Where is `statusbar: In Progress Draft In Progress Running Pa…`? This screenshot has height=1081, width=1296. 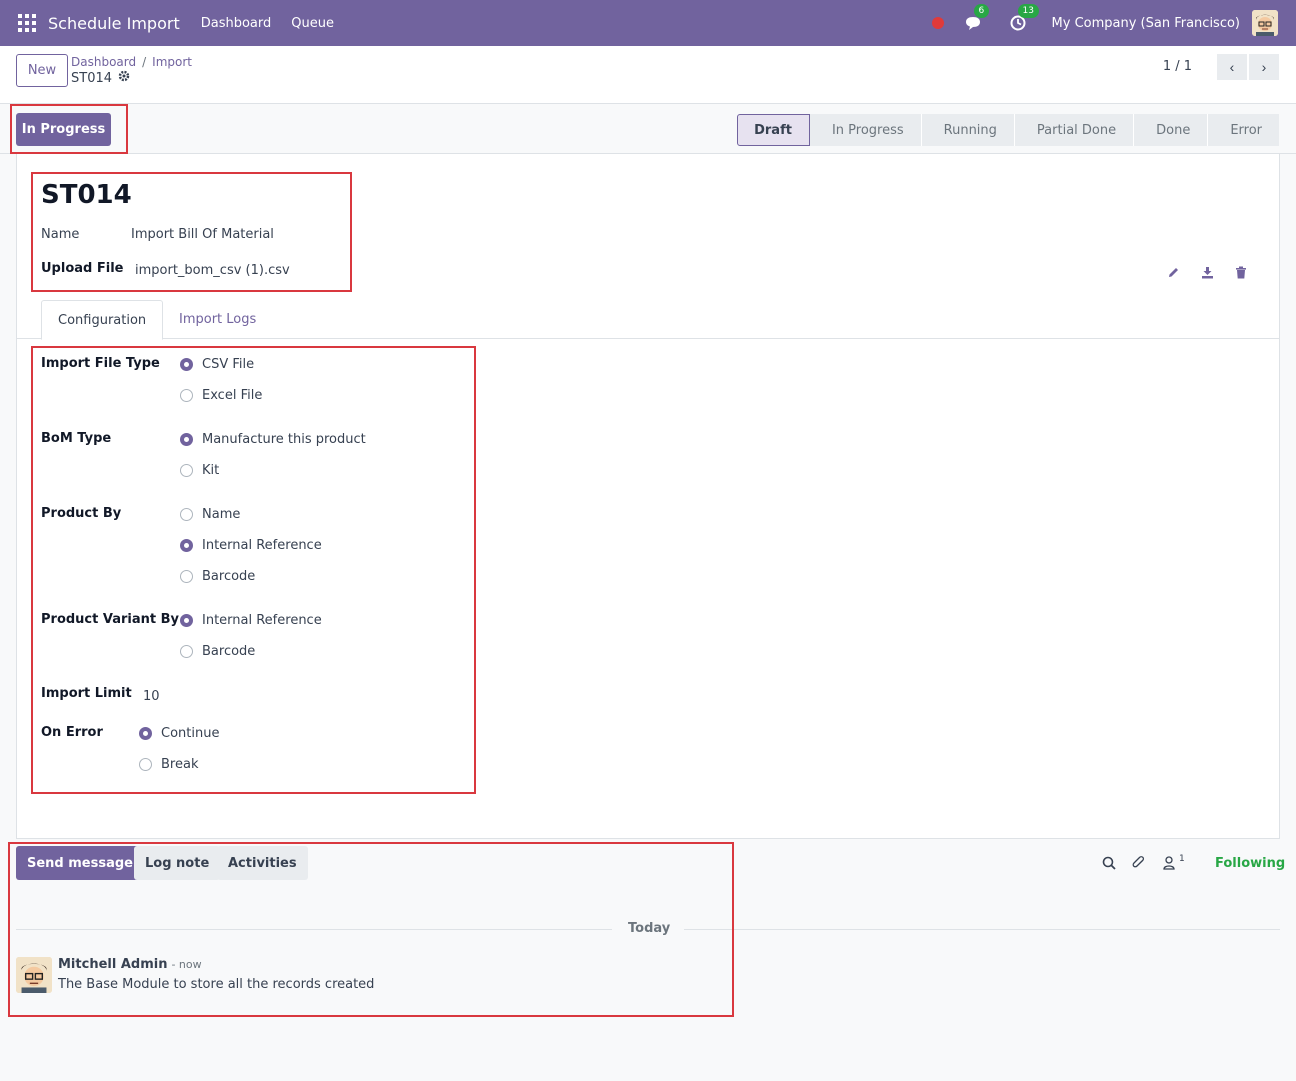
statusbar: In Progress Draft In Progress Running Pa… is located at coordinates (648, 129).